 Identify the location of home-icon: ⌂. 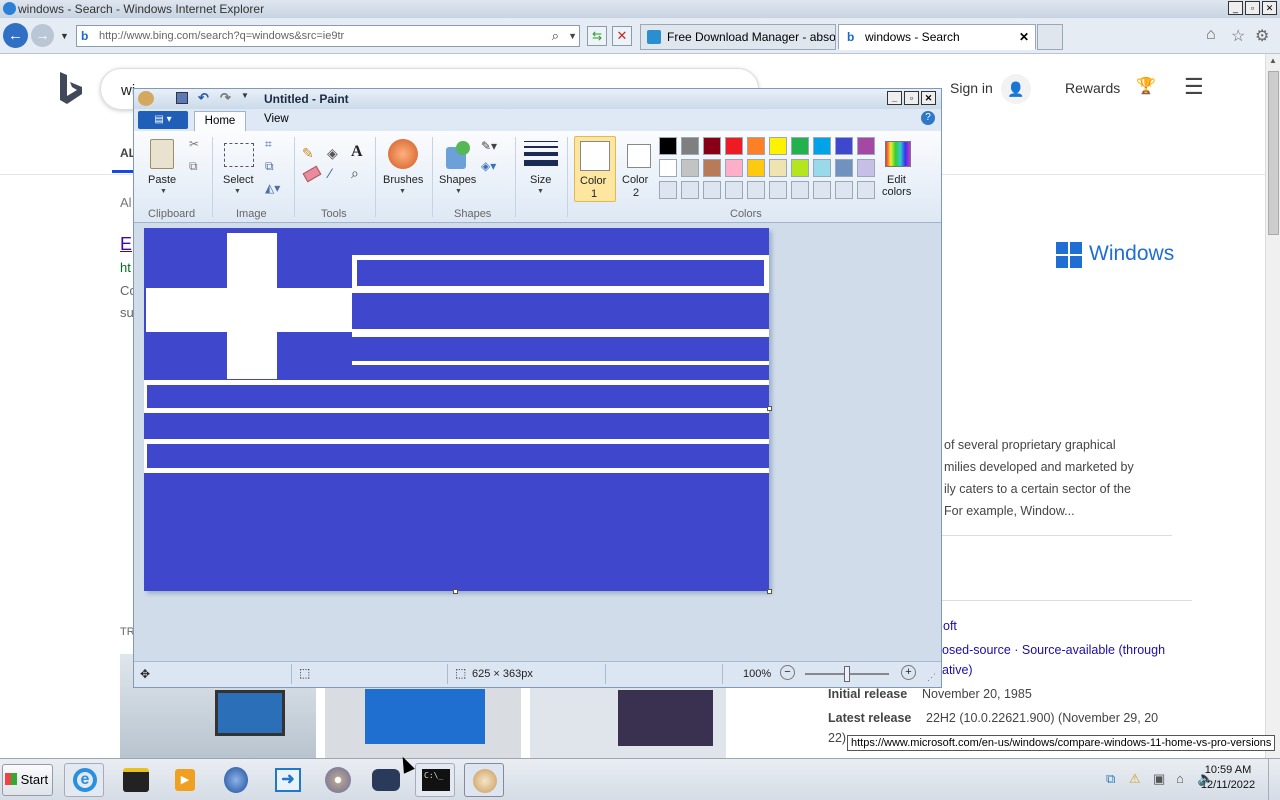
(1211, 35).